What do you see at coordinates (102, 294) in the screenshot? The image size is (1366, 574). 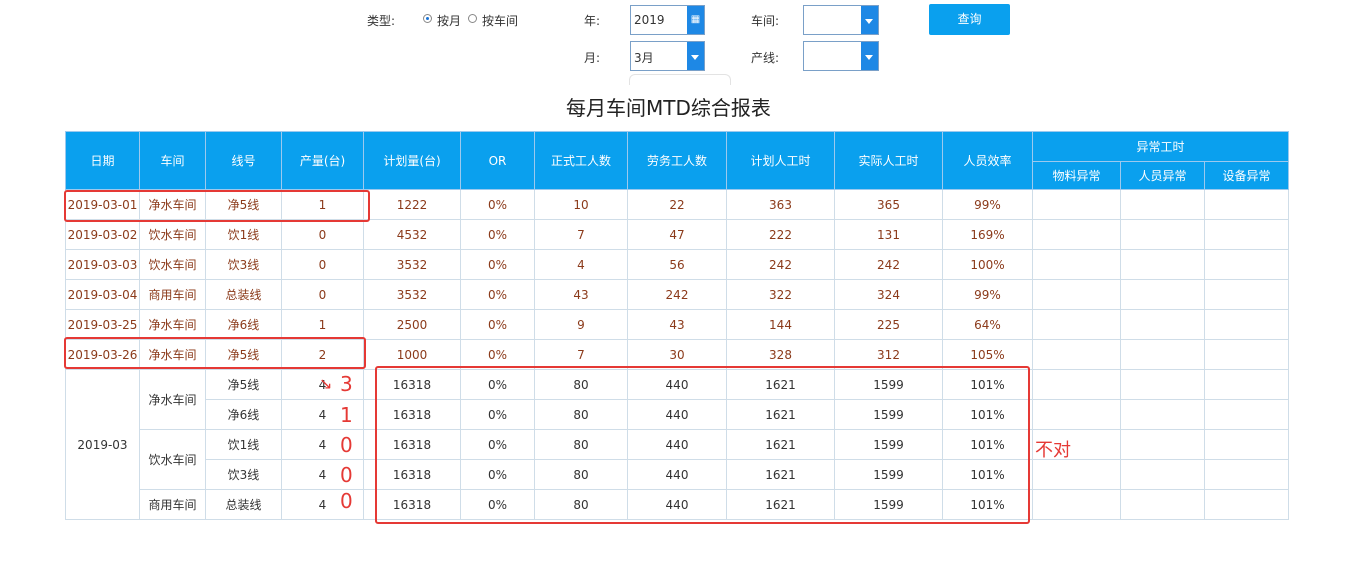 I see `cell-date: 2019-03-04` at bounding box center [102, 294].